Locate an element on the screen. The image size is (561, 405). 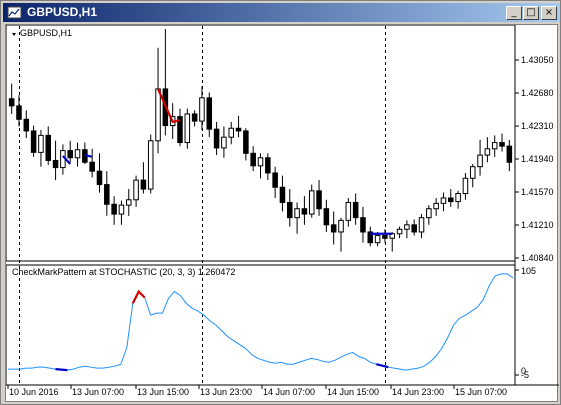
title-bar: GBPUSD,H1 _ □ × is located at coordinates (281, 12).